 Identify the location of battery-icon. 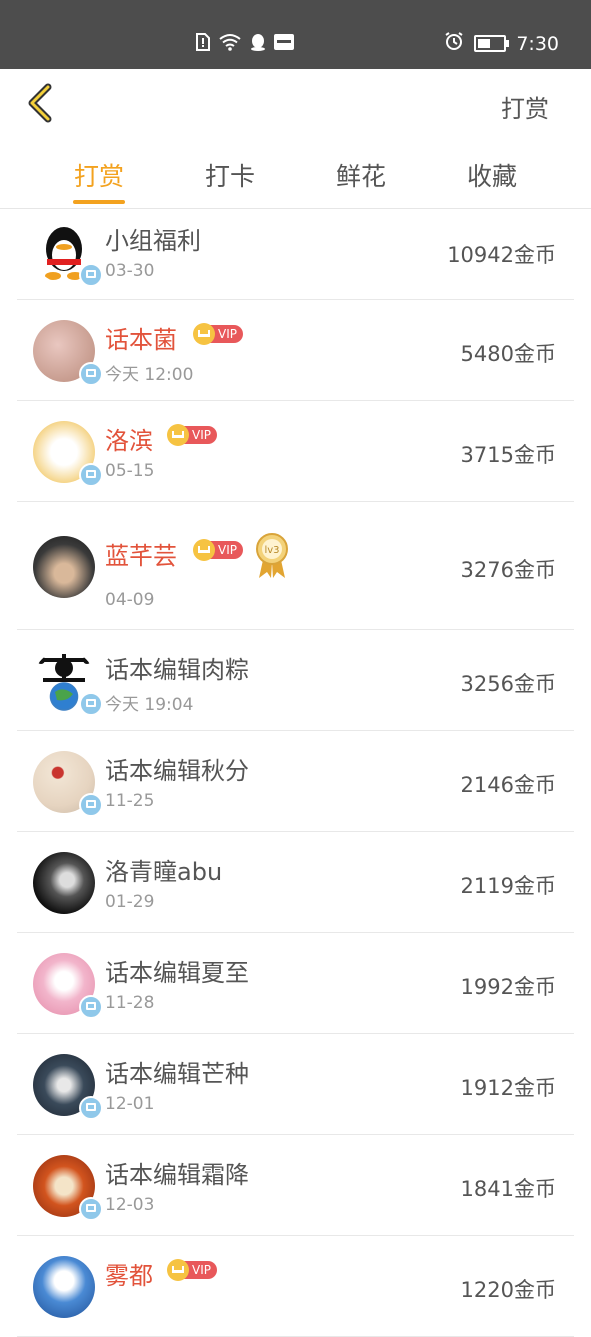
(492, 43).